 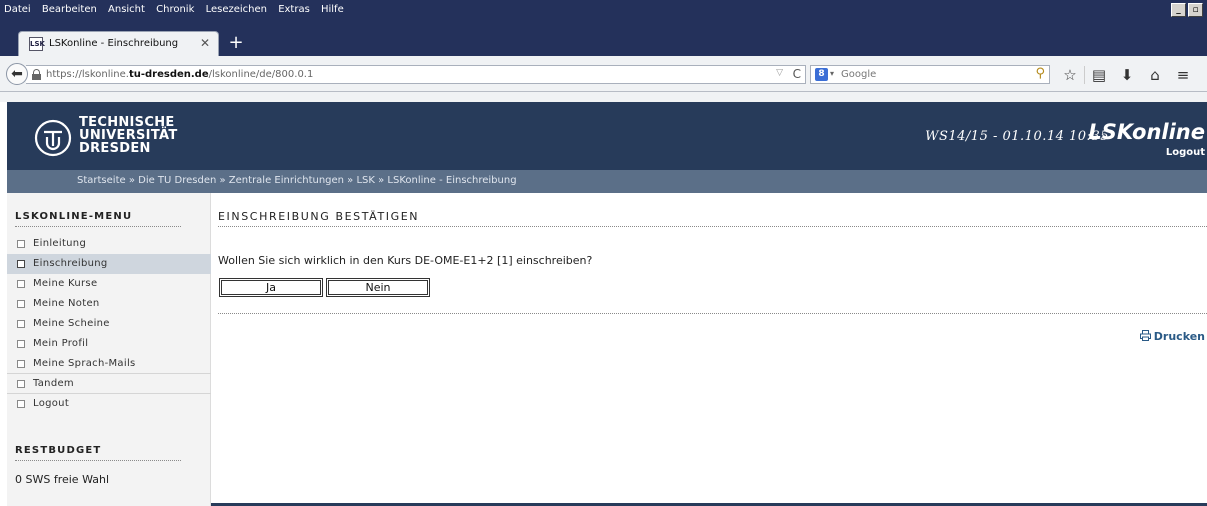 What do you see at coordinates (62, 479) in the screenshot?
I see `budget-value: 0 SWS freie Wahl` at bounding box center [62, 479].